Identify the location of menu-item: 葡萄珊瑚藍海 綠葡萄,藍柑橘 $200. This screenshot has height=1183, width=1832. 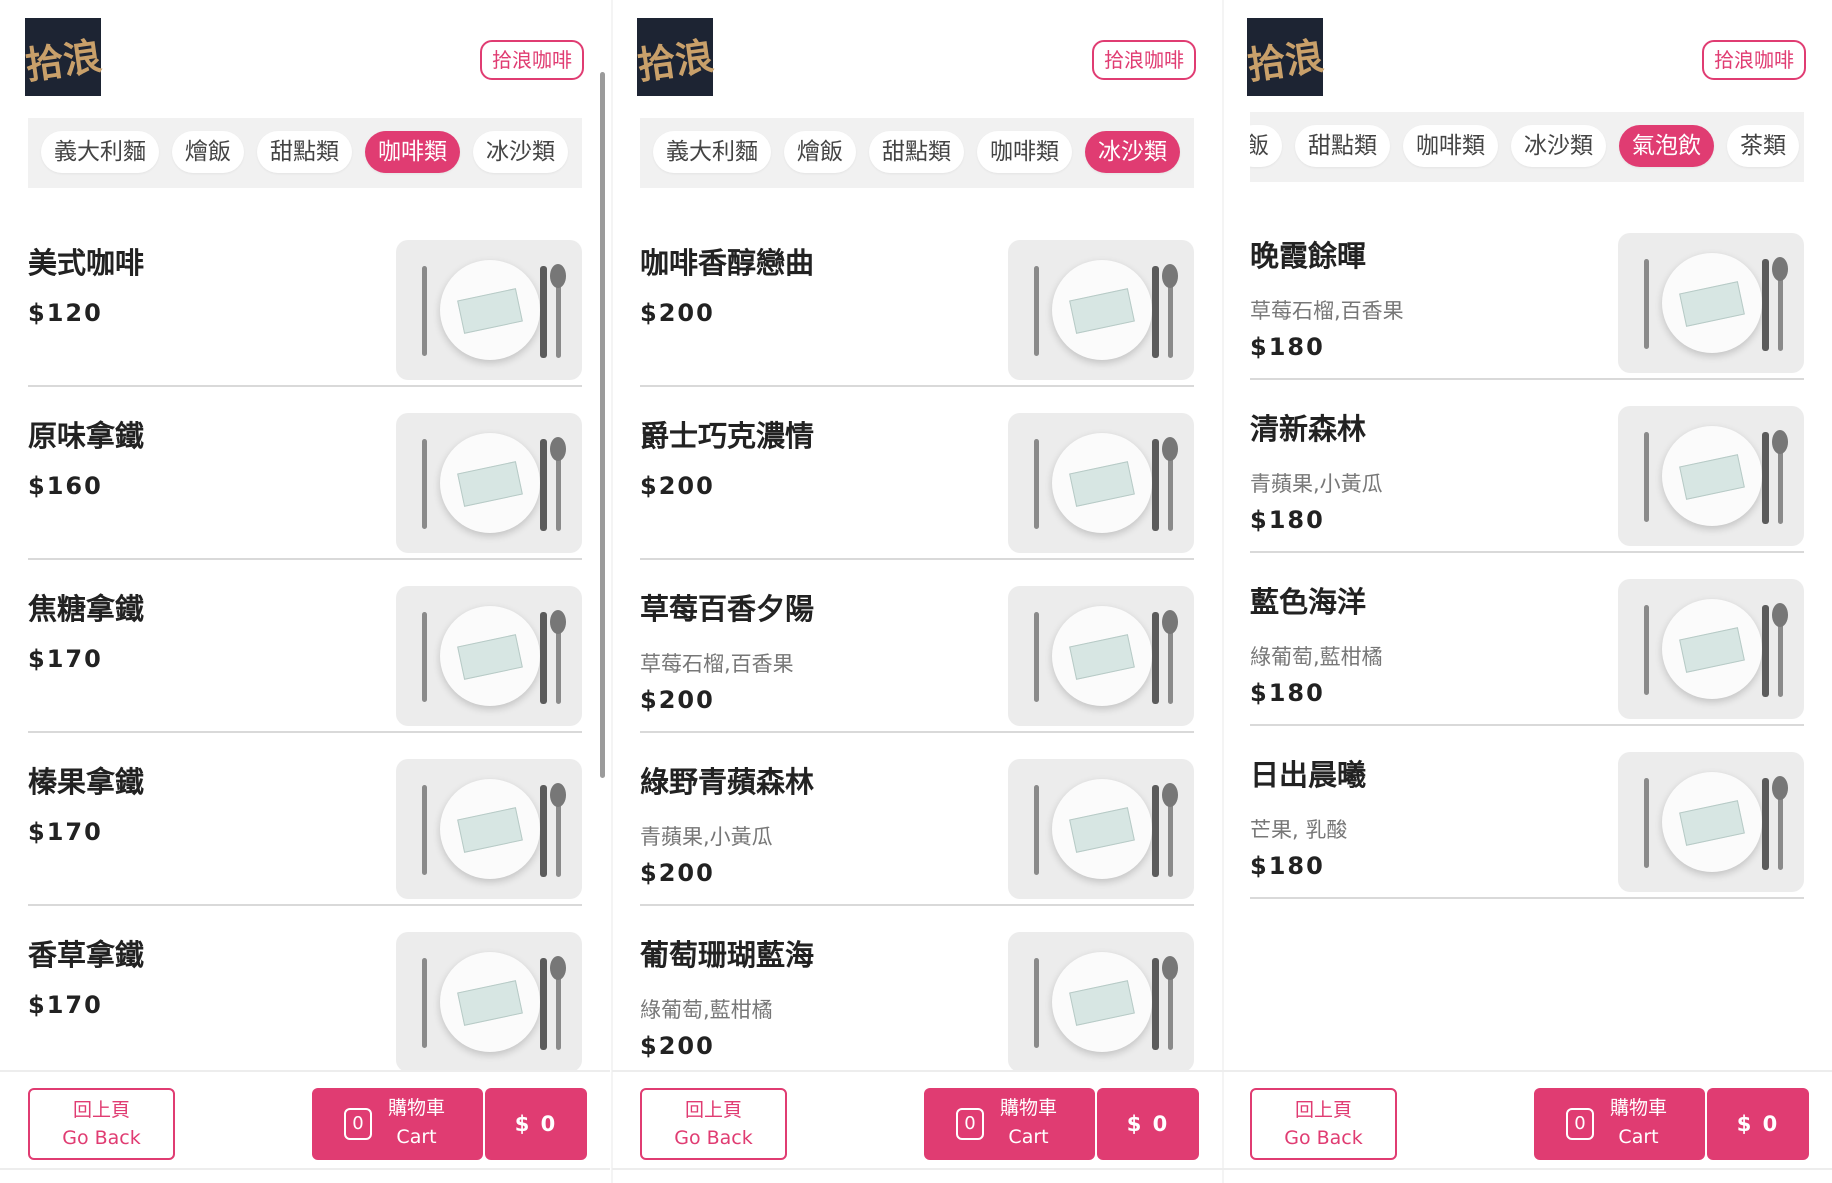
(917, 992).